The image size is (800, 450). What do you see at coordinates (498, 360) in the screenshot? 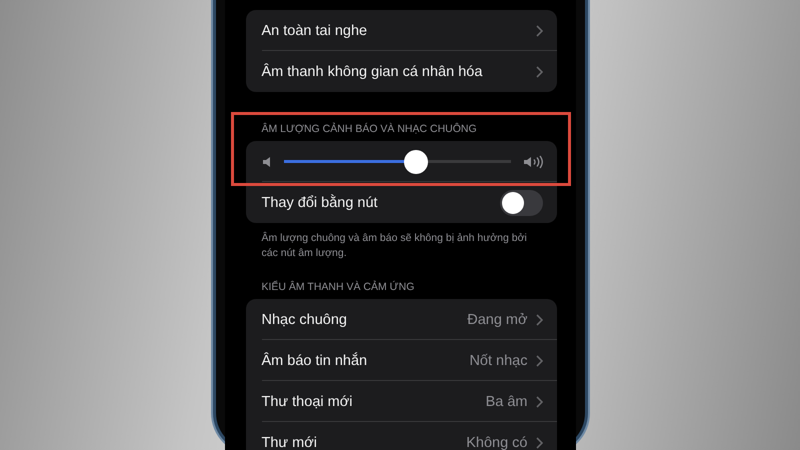
I see `row-value: Nốt nhạc` at bounding box center [498, 360].